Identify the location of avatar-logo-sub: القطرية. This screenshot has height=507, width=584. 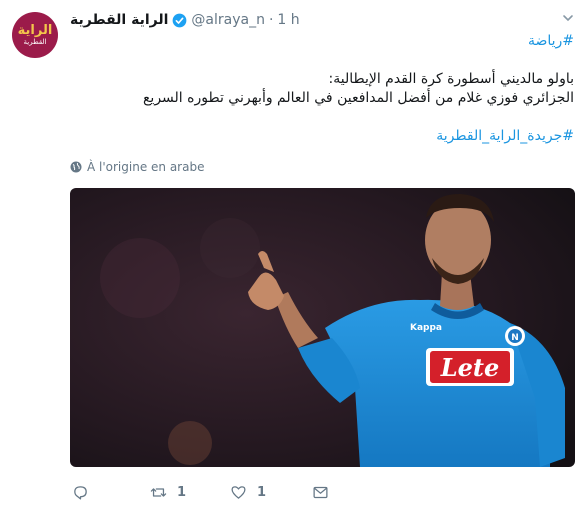
(35, 41).